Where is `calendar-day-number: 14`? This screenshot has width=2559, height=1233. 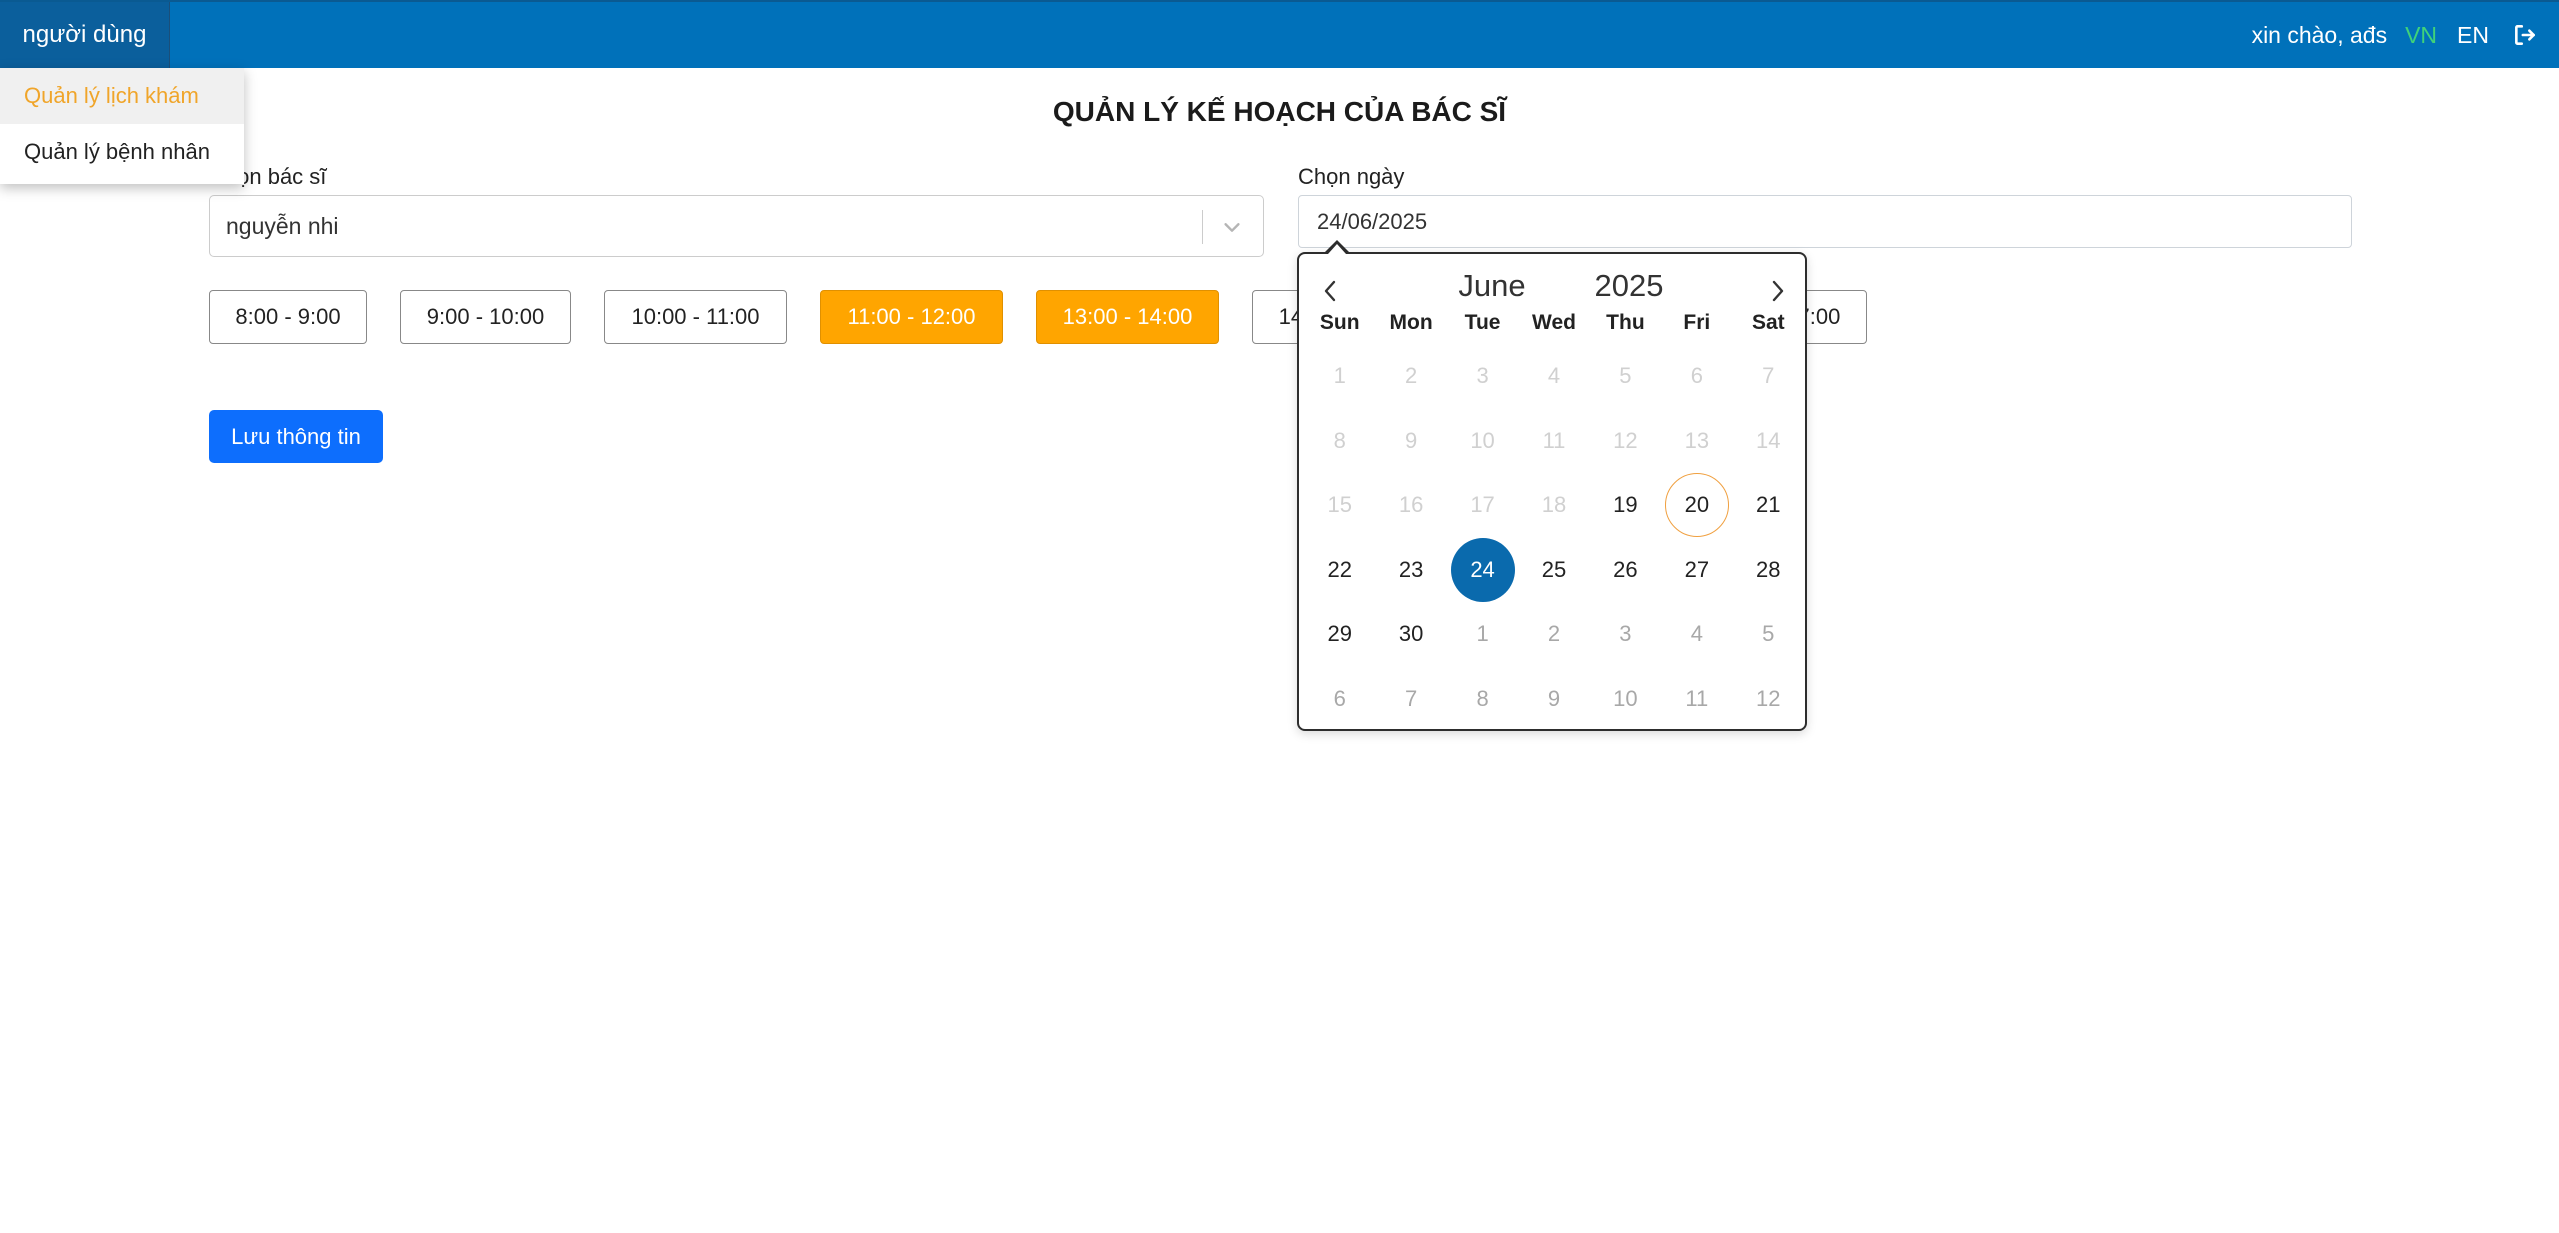
calendar-day-number: 14 is located at coordinates (1768, 440).